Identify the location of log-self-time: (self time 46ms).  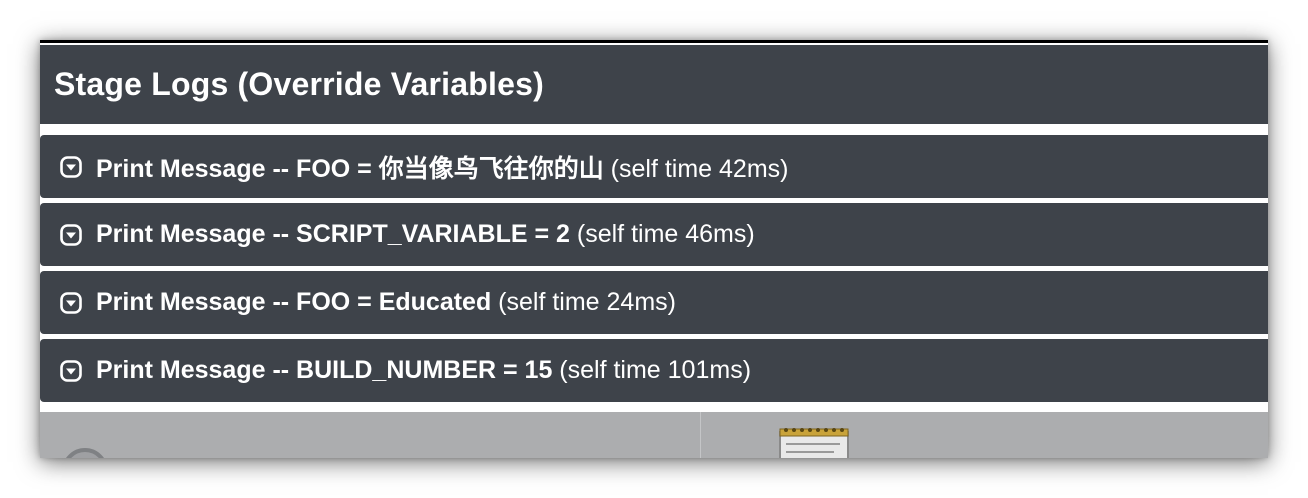
(662, 234).